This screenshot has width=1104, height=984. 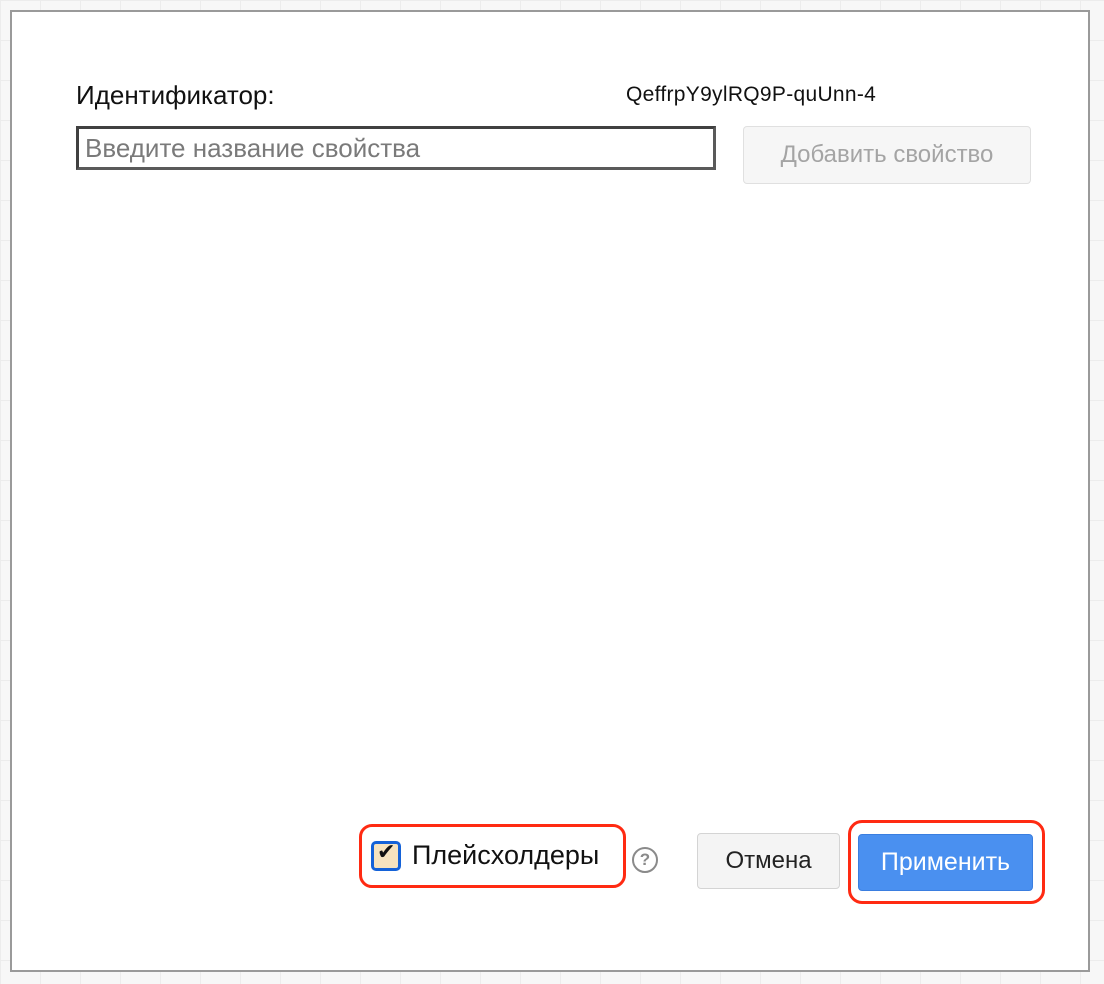 I want to click on apply-button-highlight: Применить, so click(x=946, y=862).